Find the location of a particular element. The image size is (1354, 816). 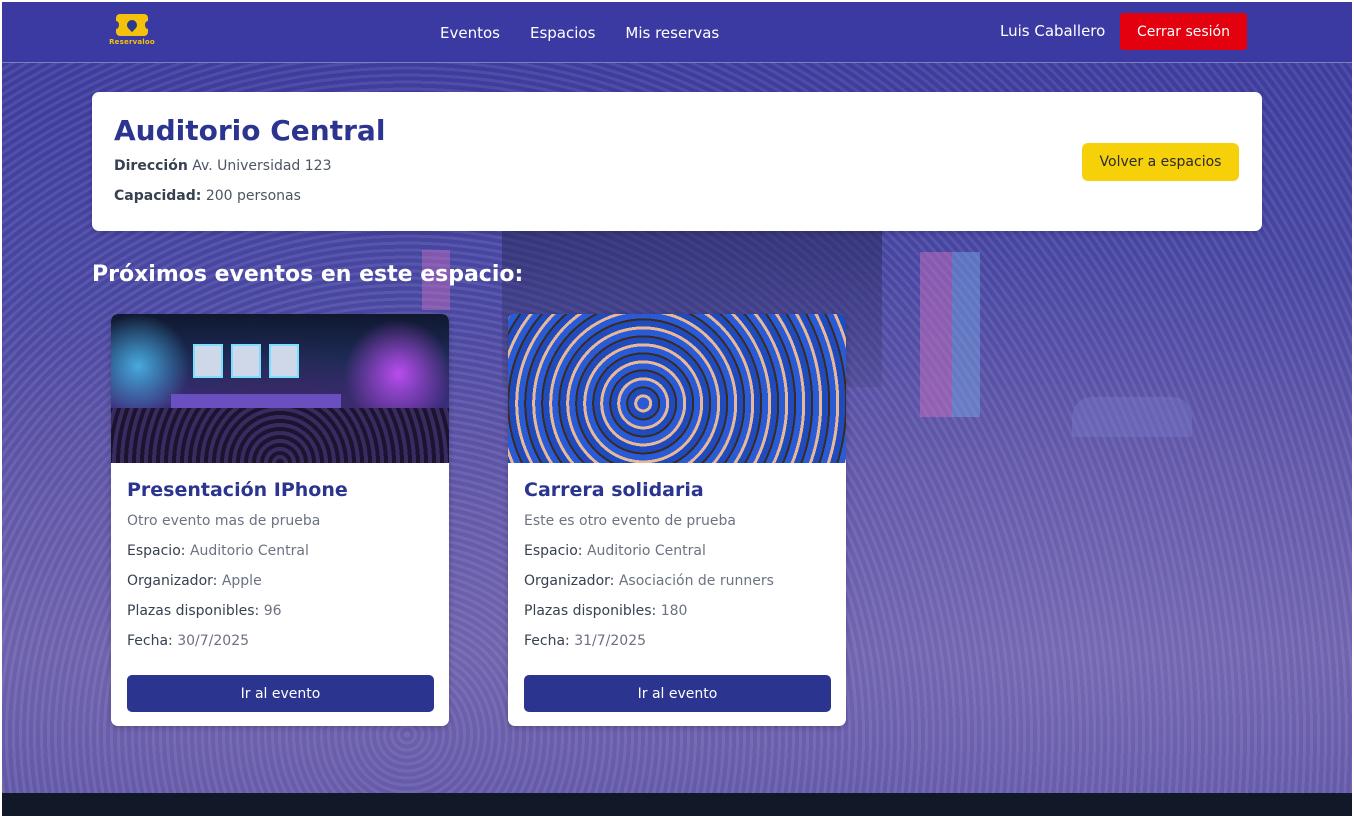

event-seats: Plazas disponibles: 96 is located at coordinates (280, 618).